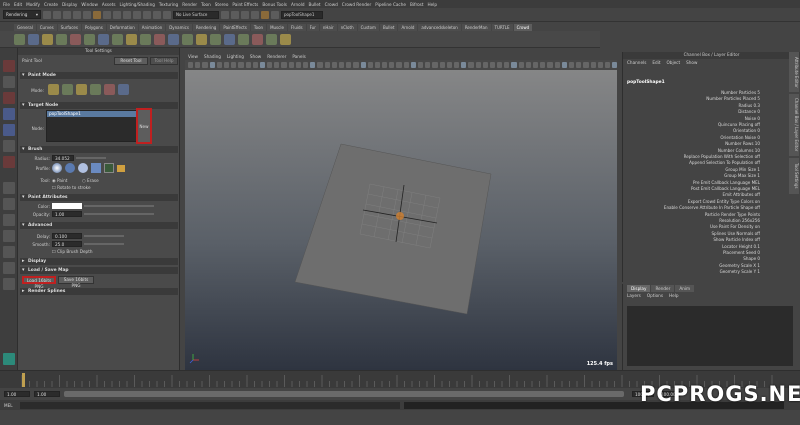  I want to click on channel-attribute: Shape 0, so click(751, 258).